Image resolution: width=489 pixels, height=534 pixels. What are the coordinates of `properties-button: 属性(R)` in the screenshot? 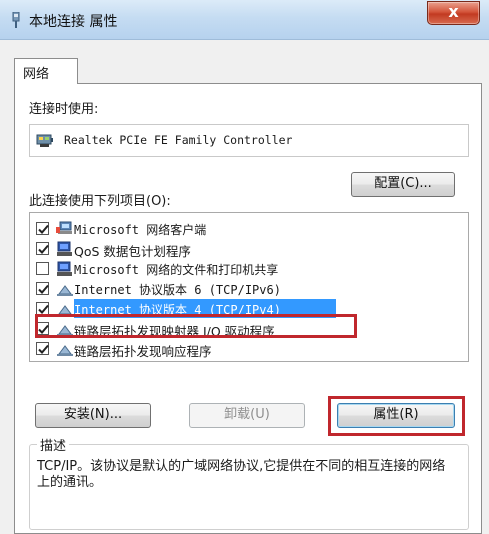 It's located at (396, 415).